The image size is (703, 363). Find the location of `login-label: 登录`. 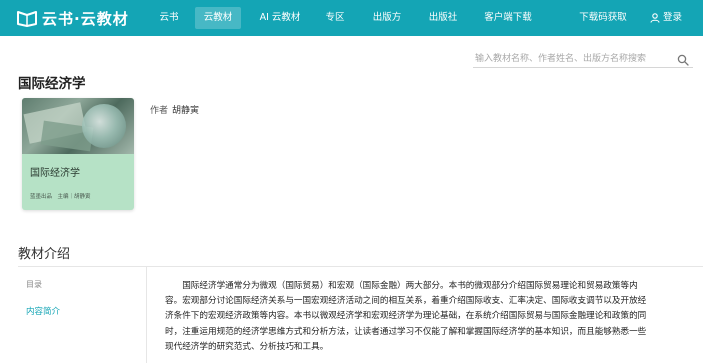

login-label: 登录 is located at coordinates (673, 17).